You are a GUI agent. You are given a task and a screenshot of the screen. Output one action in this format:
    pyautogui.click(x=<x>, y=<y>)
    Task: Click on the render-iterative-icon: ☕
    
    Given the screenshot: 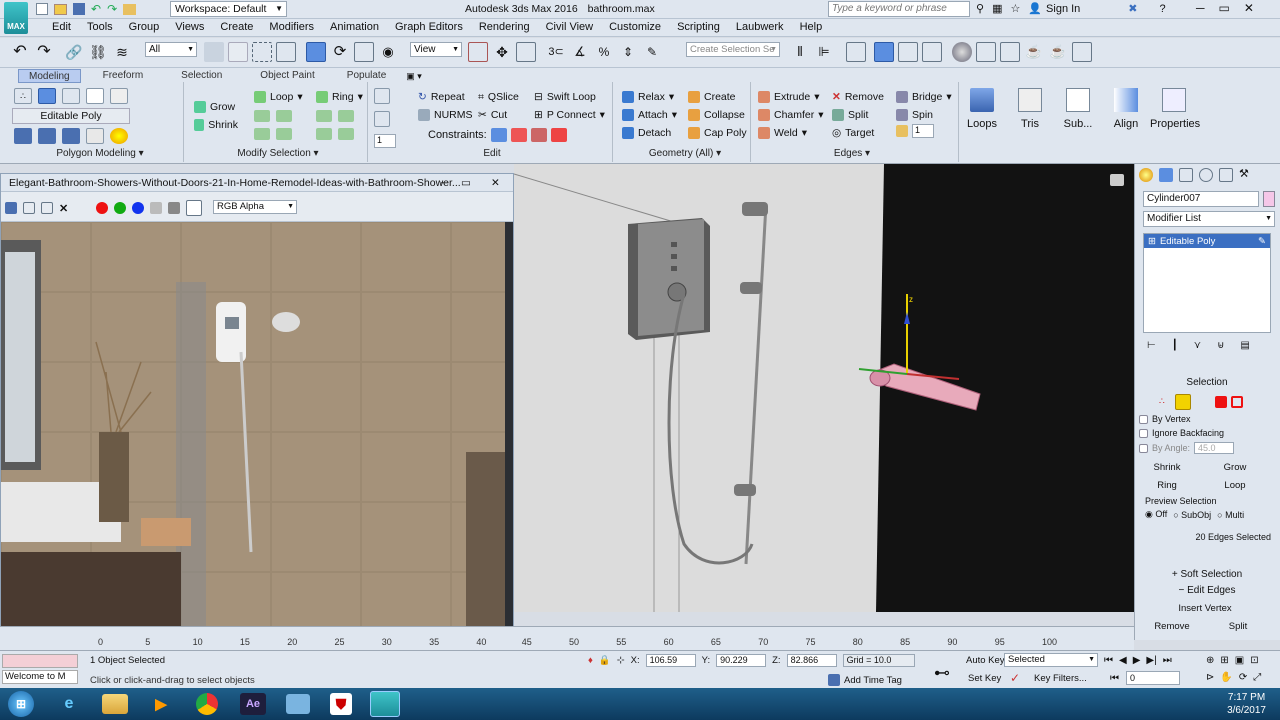 What is the action you would take?
    pyautogui.click(x=1058, y=52)
    